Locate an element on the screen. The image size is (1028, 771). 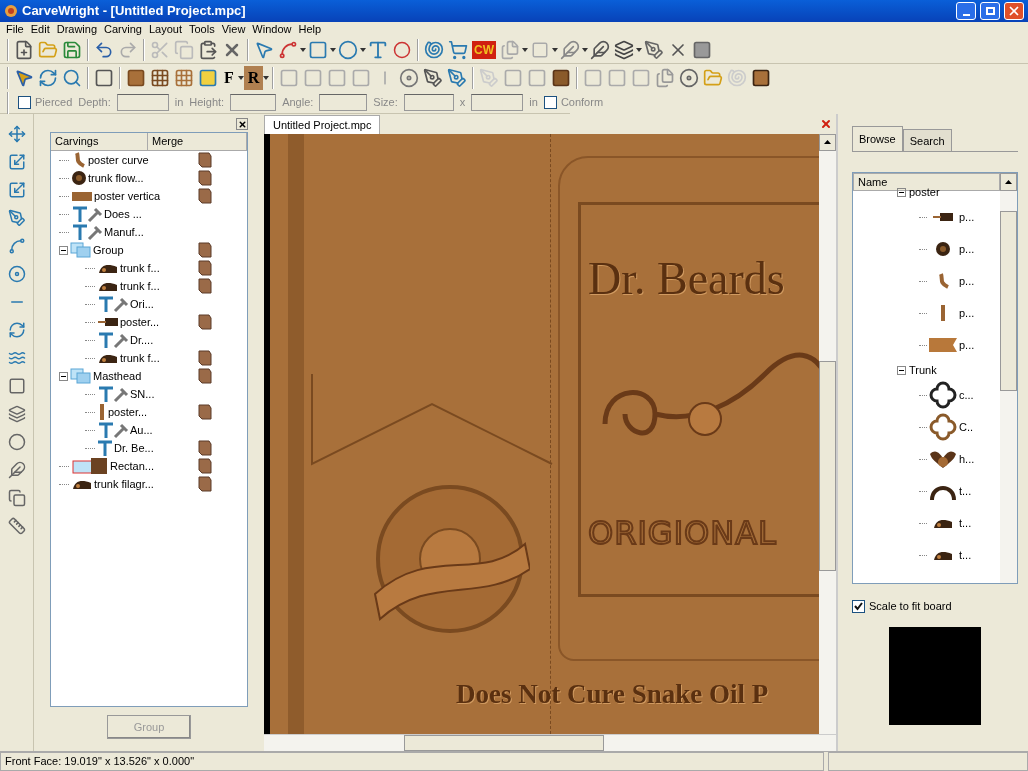
menu-item: Help is located at coordinates (310, 29).